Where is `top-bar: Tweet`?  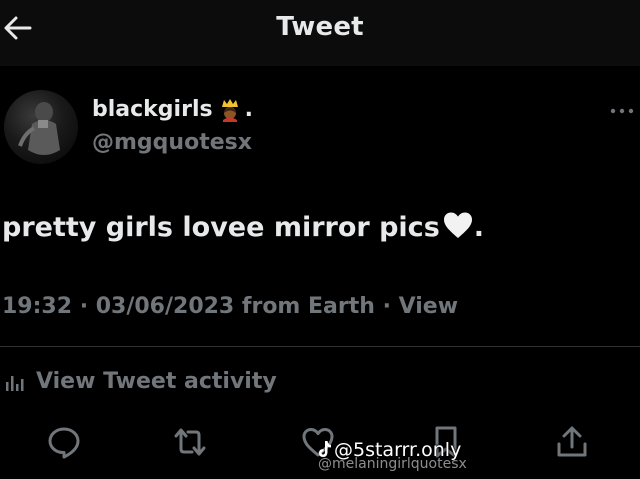 top-bar: Tweet is located at coordinates (320, 33).